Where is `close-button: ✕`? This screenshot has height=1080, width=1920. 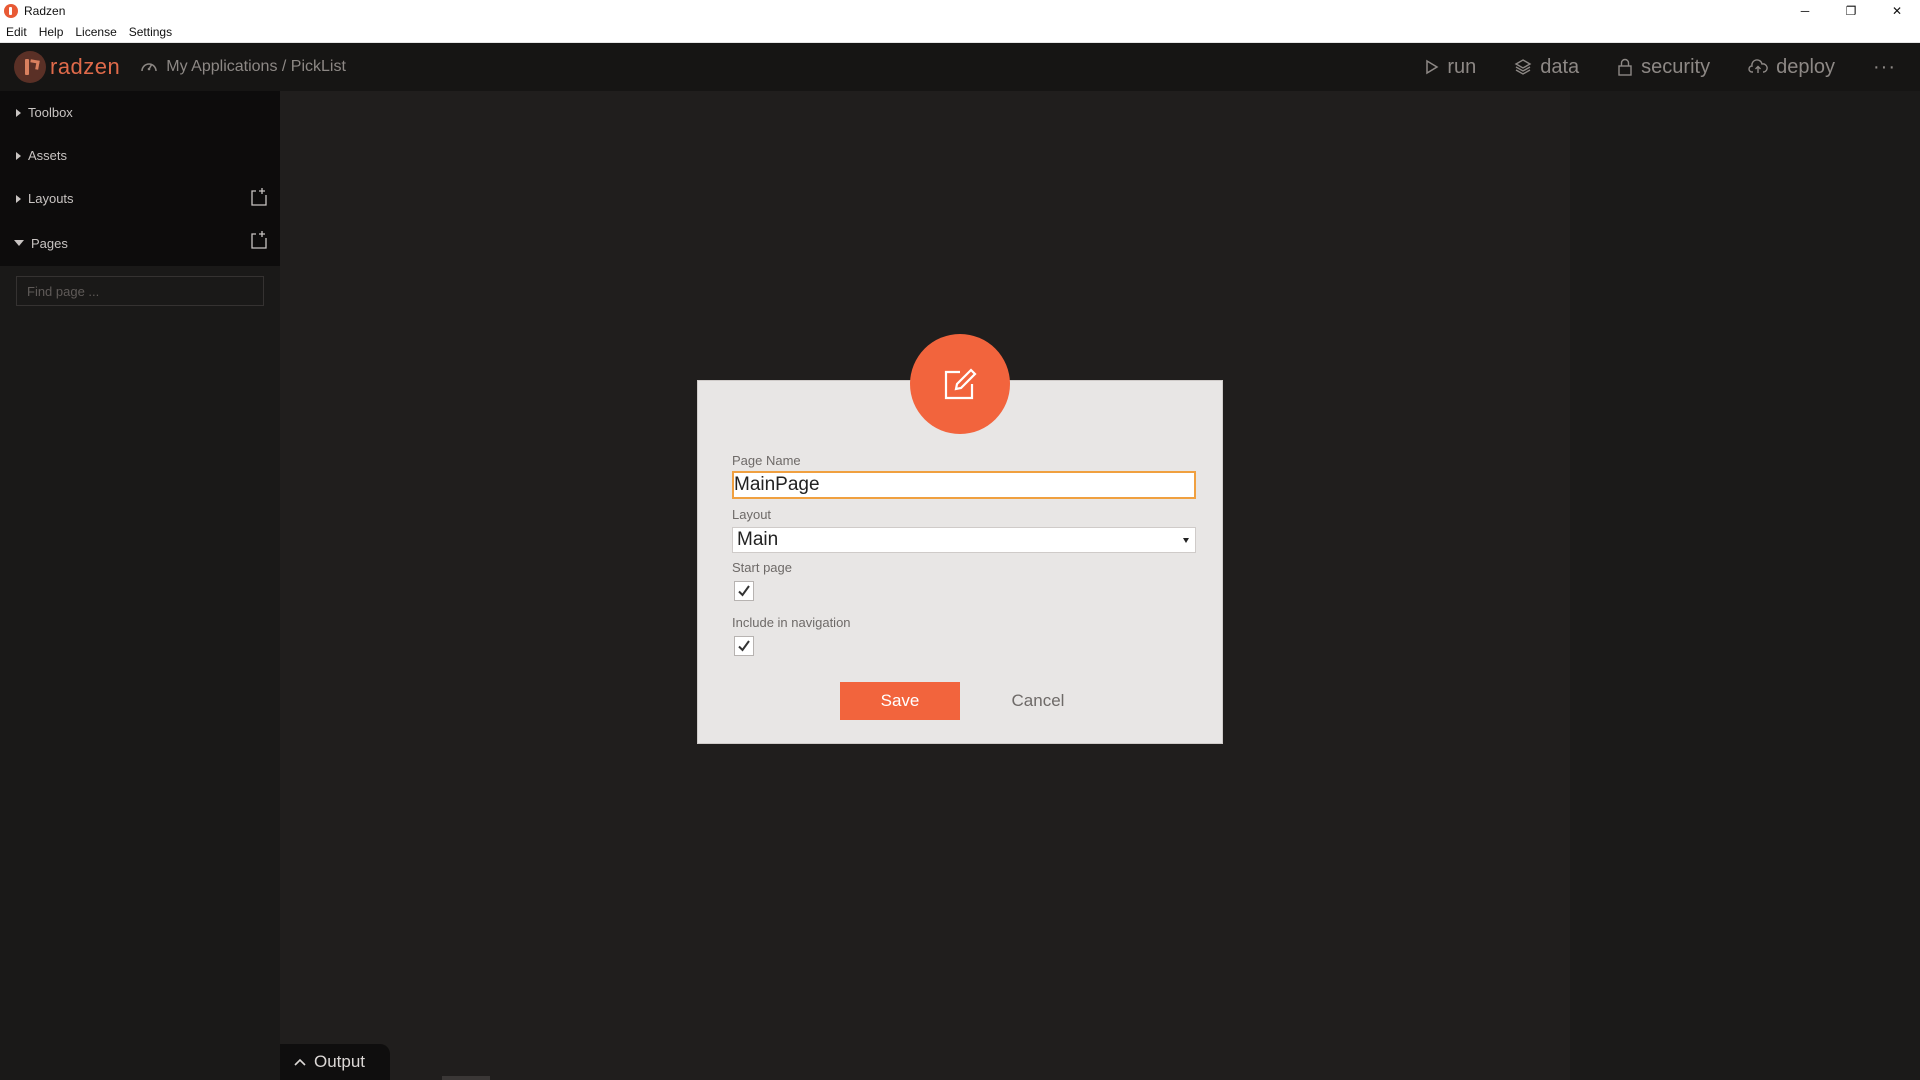
close-button: ✕ is located at coordinates (1897, 11).